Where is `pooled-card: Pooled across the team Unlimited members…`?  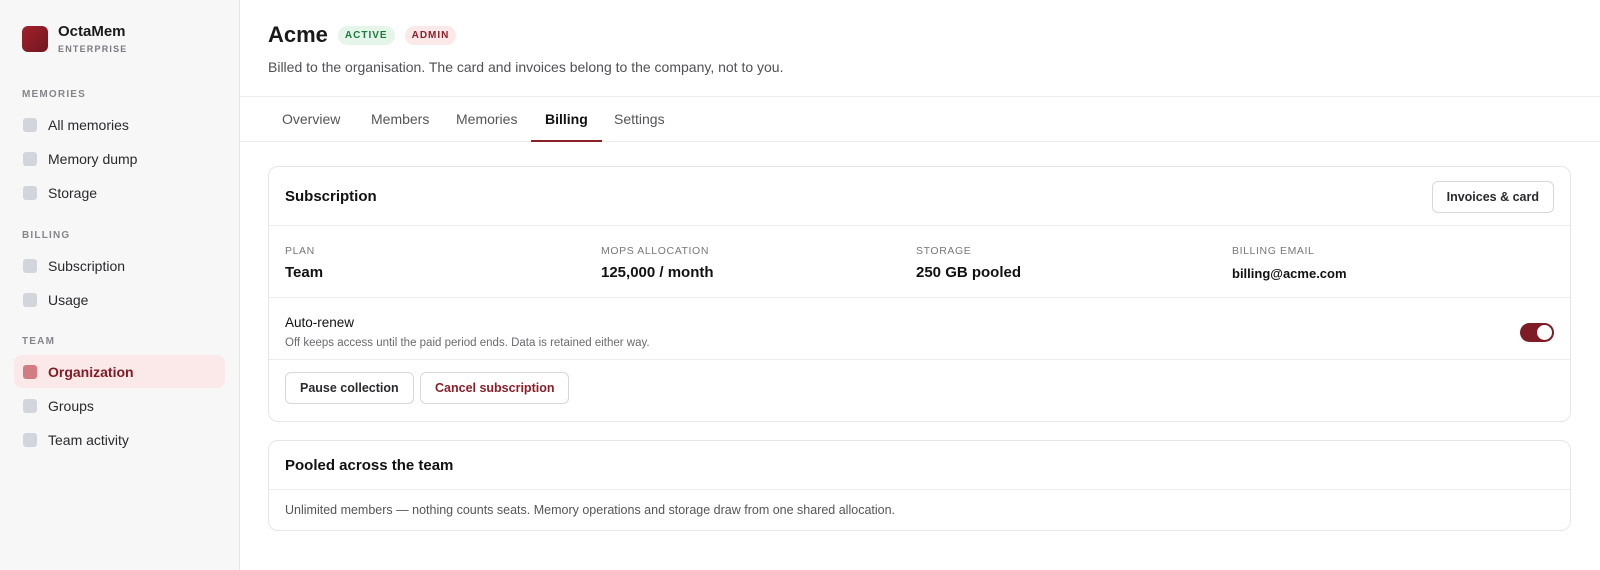
pooled-card: Pooled across the team Unlimited members… is located at coordinates (919, 485).